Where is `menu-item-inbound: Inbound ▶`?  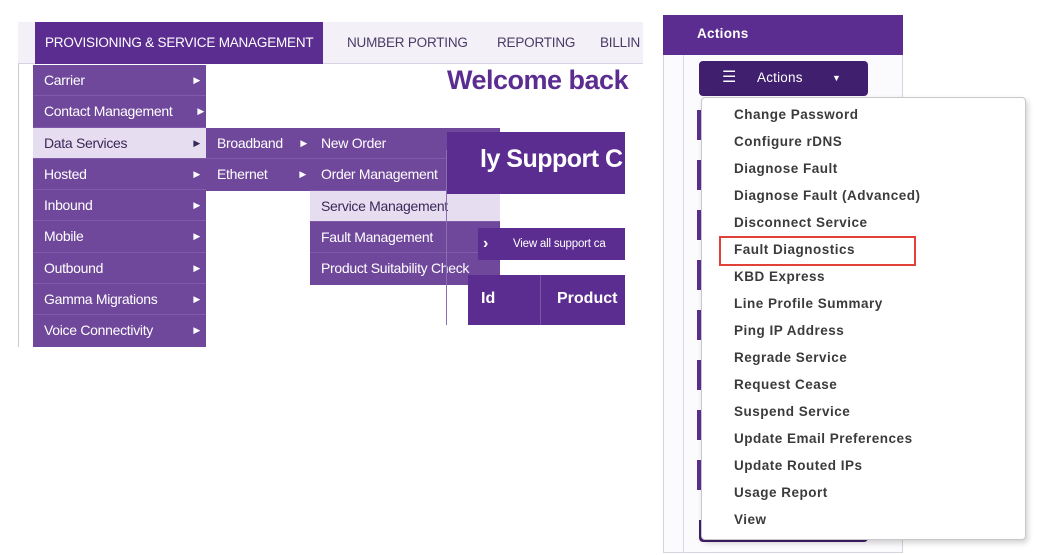
menu-item-inbound: Inbound ▶ is located at coordinates (119, 206).